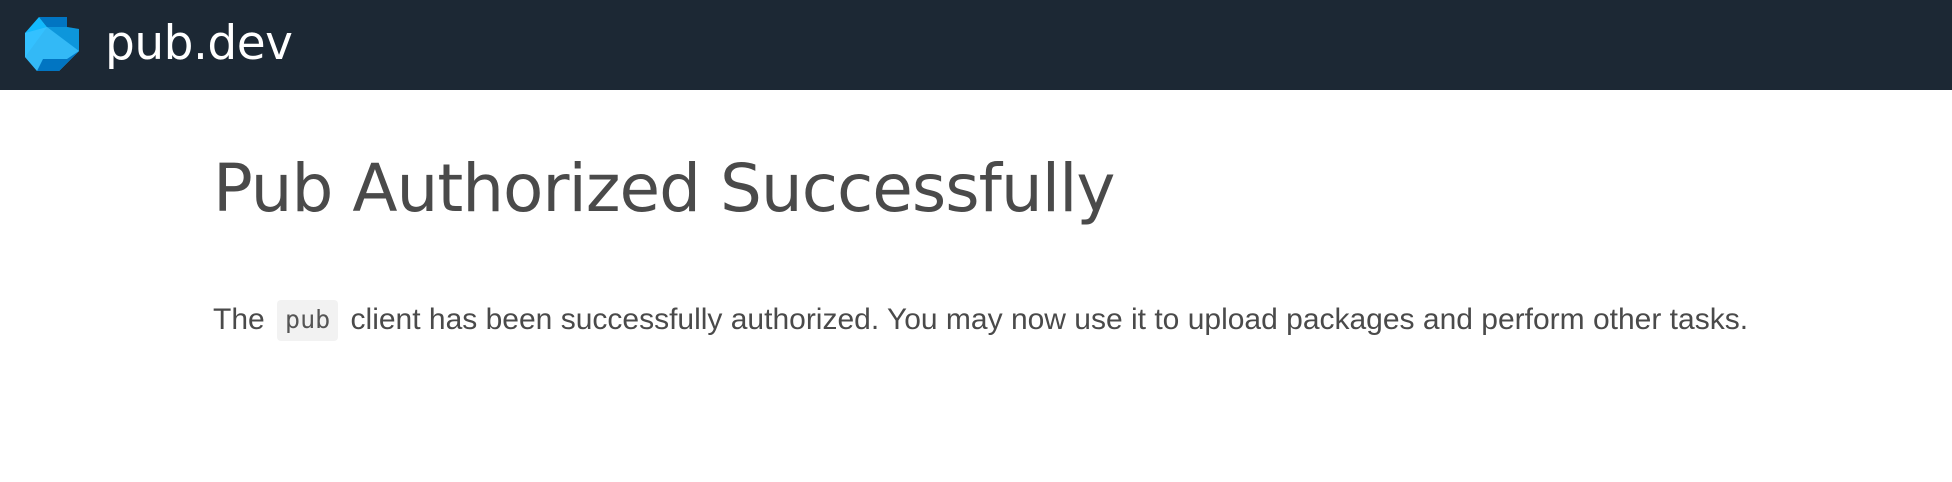  I want to click on home-logo-link: pub.dev, so click(157, 45).